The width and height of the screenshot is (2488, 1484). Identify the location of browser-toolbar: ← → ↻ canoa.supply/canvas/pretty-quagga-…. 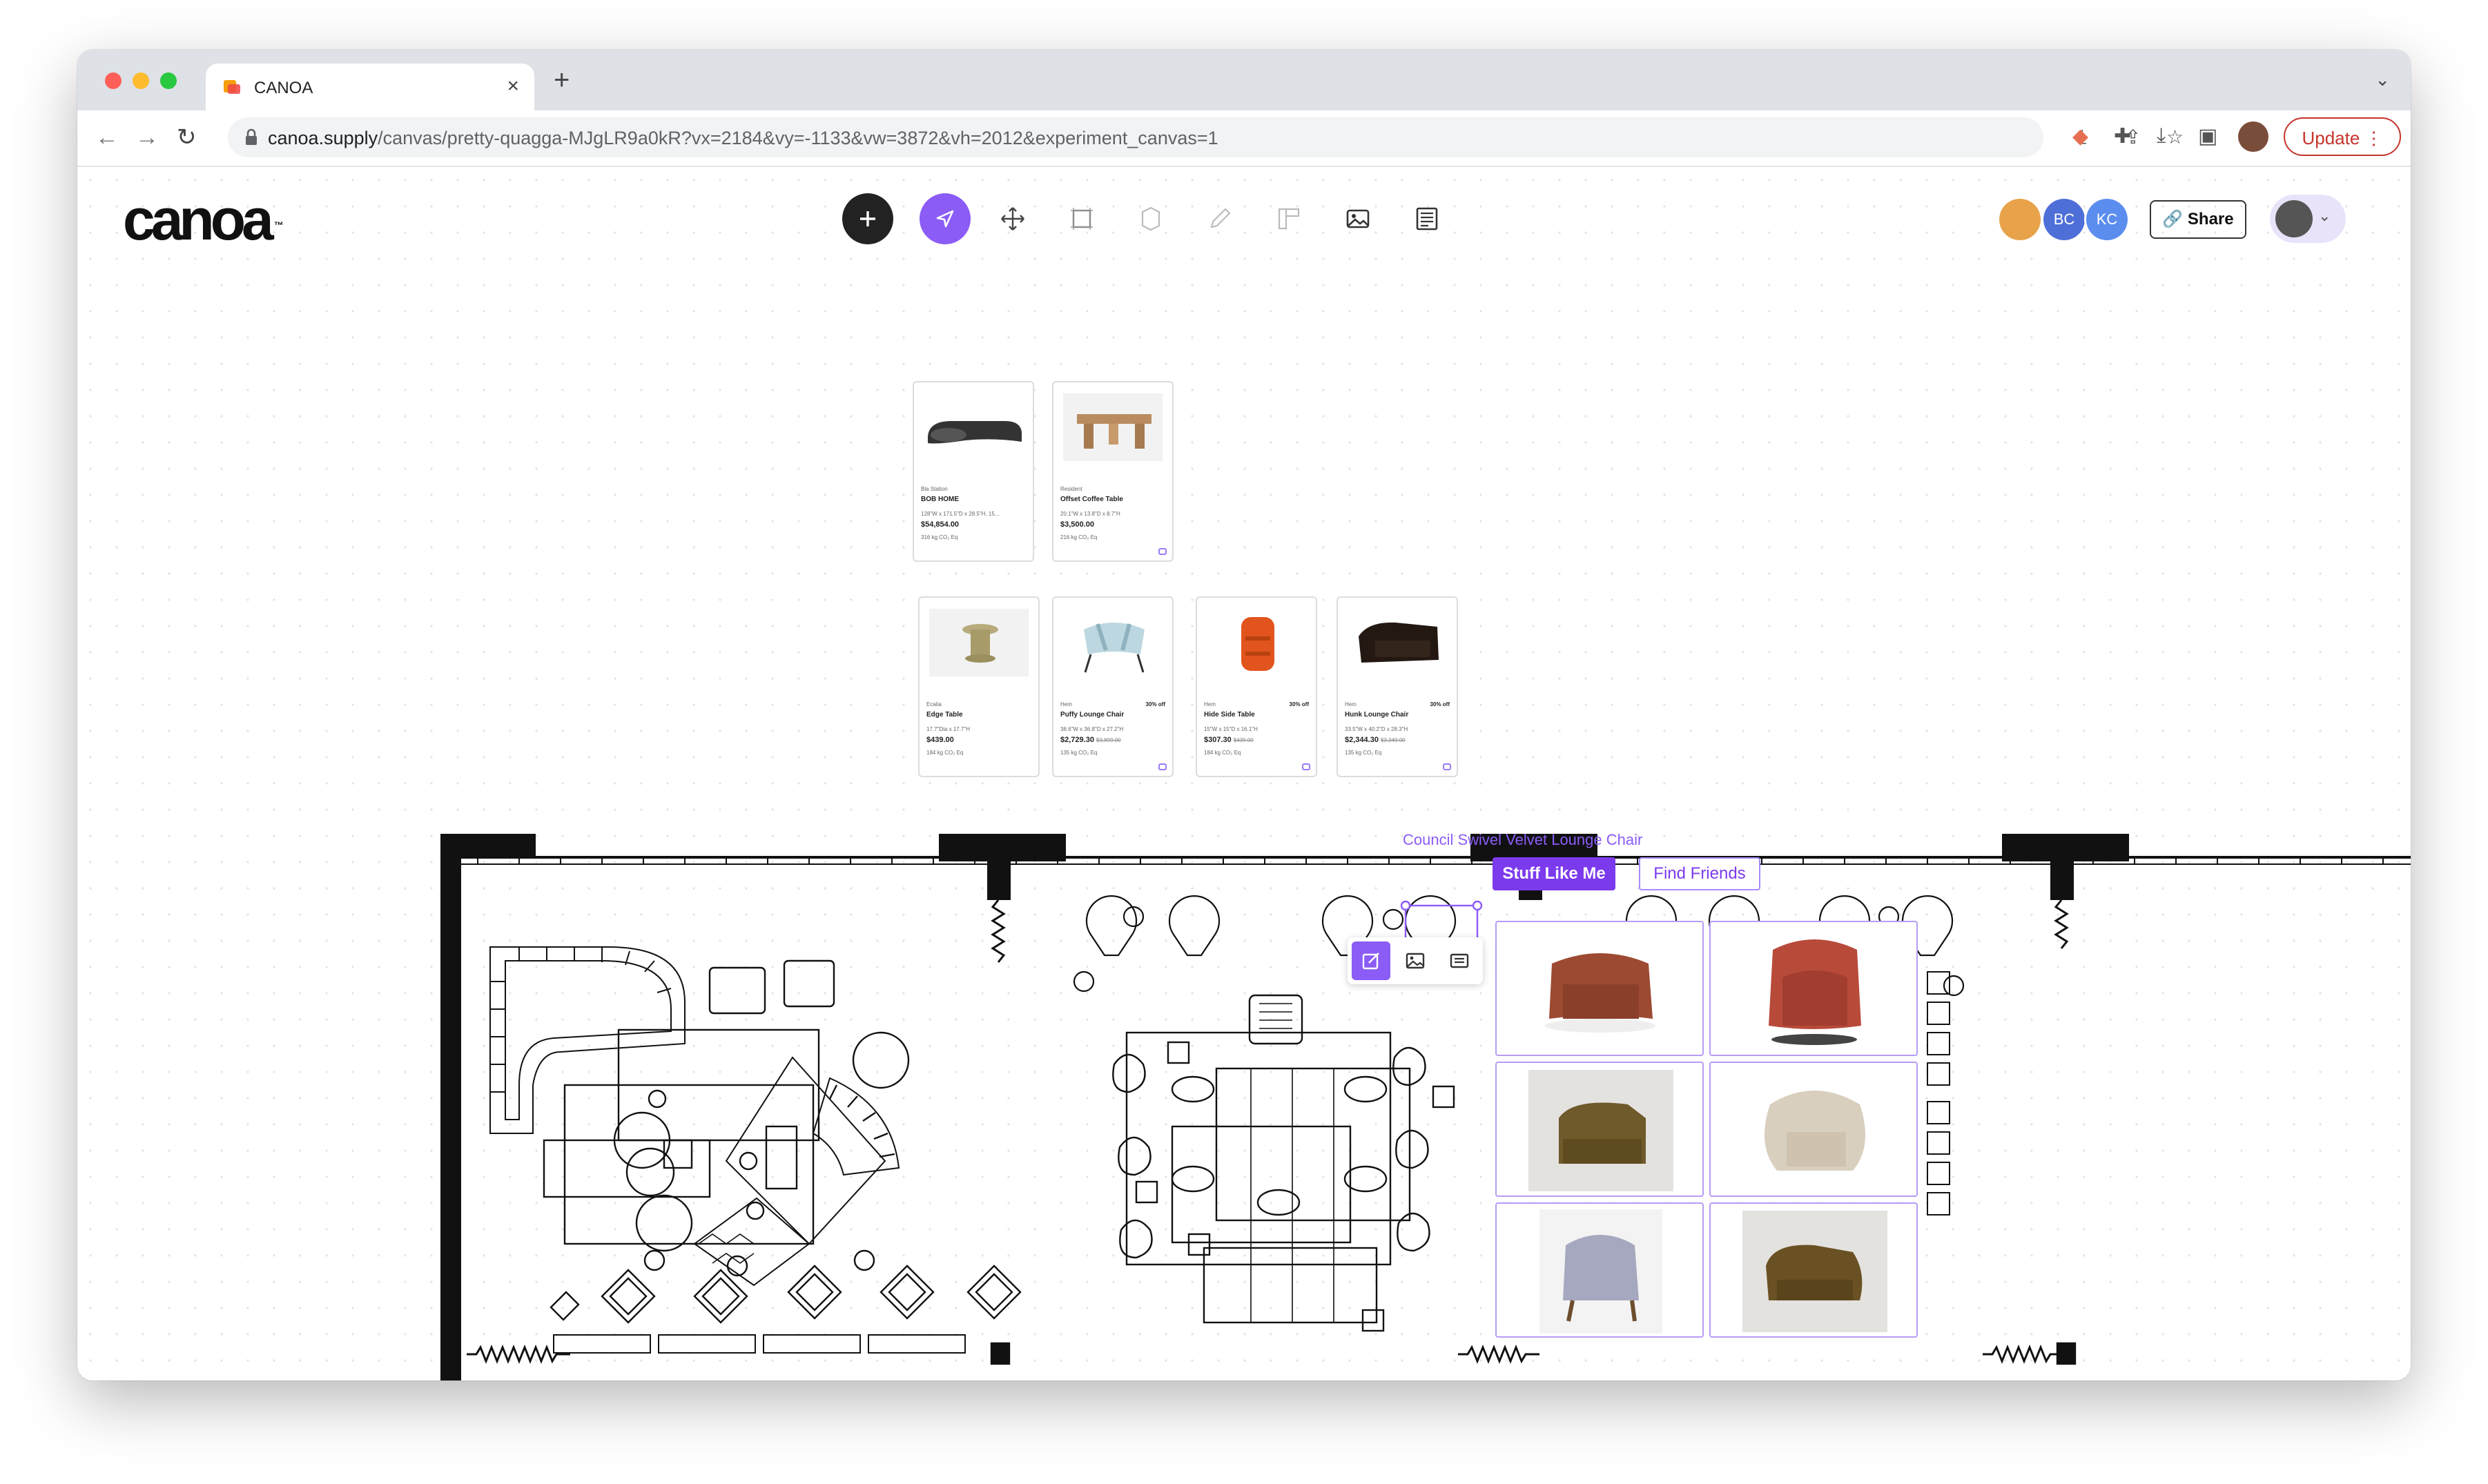
(1244, 138).